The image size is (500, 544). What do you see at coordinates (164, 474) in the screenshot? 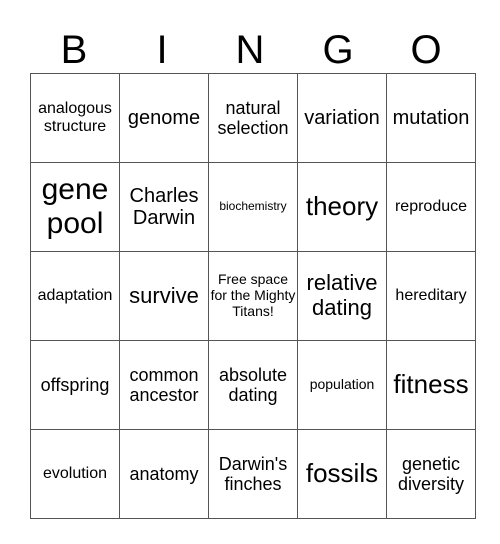
I see `bingo-cell: anatomy` at bounding box center [164, 474].